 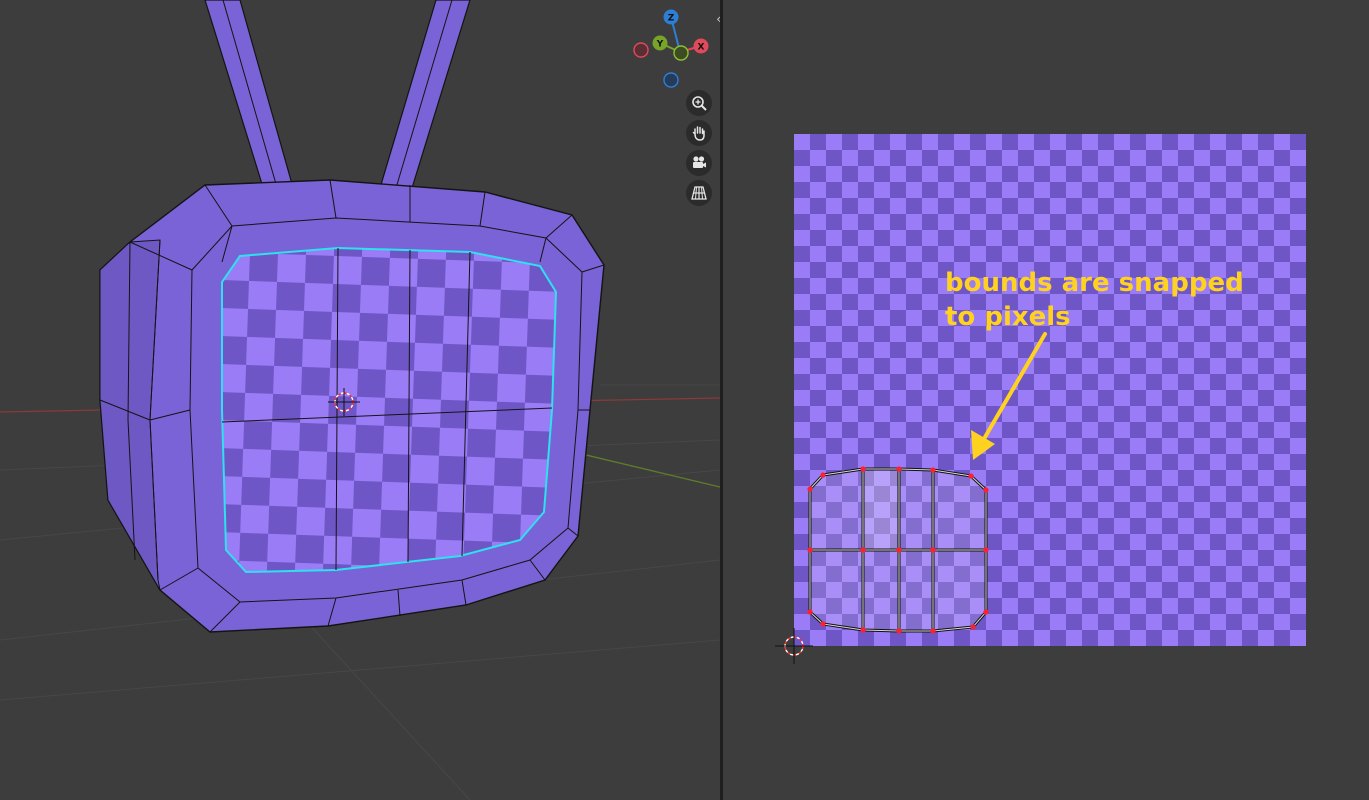 I want to click on ortho-toggle-button, so click(x=699, y=193).